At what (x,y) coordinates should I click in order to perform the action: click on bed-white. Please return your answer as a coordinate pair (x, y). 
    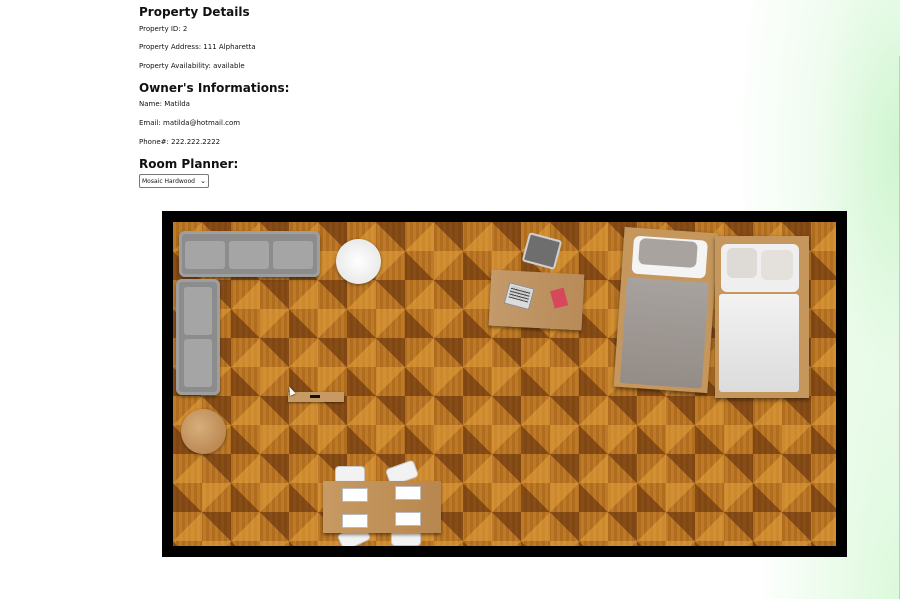
    Looking at the image, I should click on (762, 317).